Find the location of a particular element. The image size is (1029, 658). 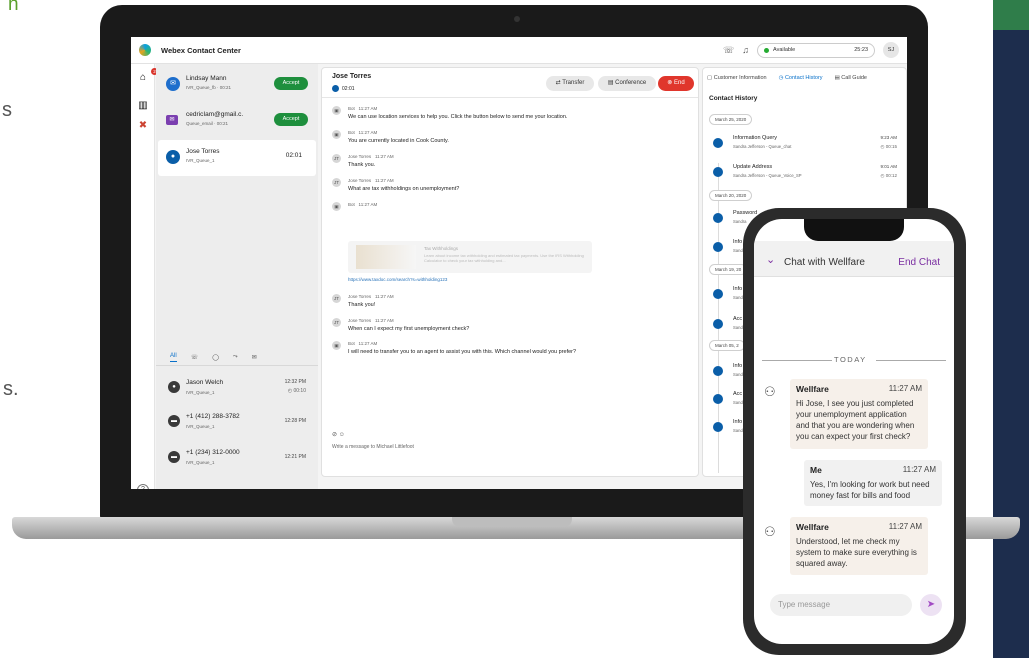

history-time: 12:28 PM is located at coordinates (295, 421).